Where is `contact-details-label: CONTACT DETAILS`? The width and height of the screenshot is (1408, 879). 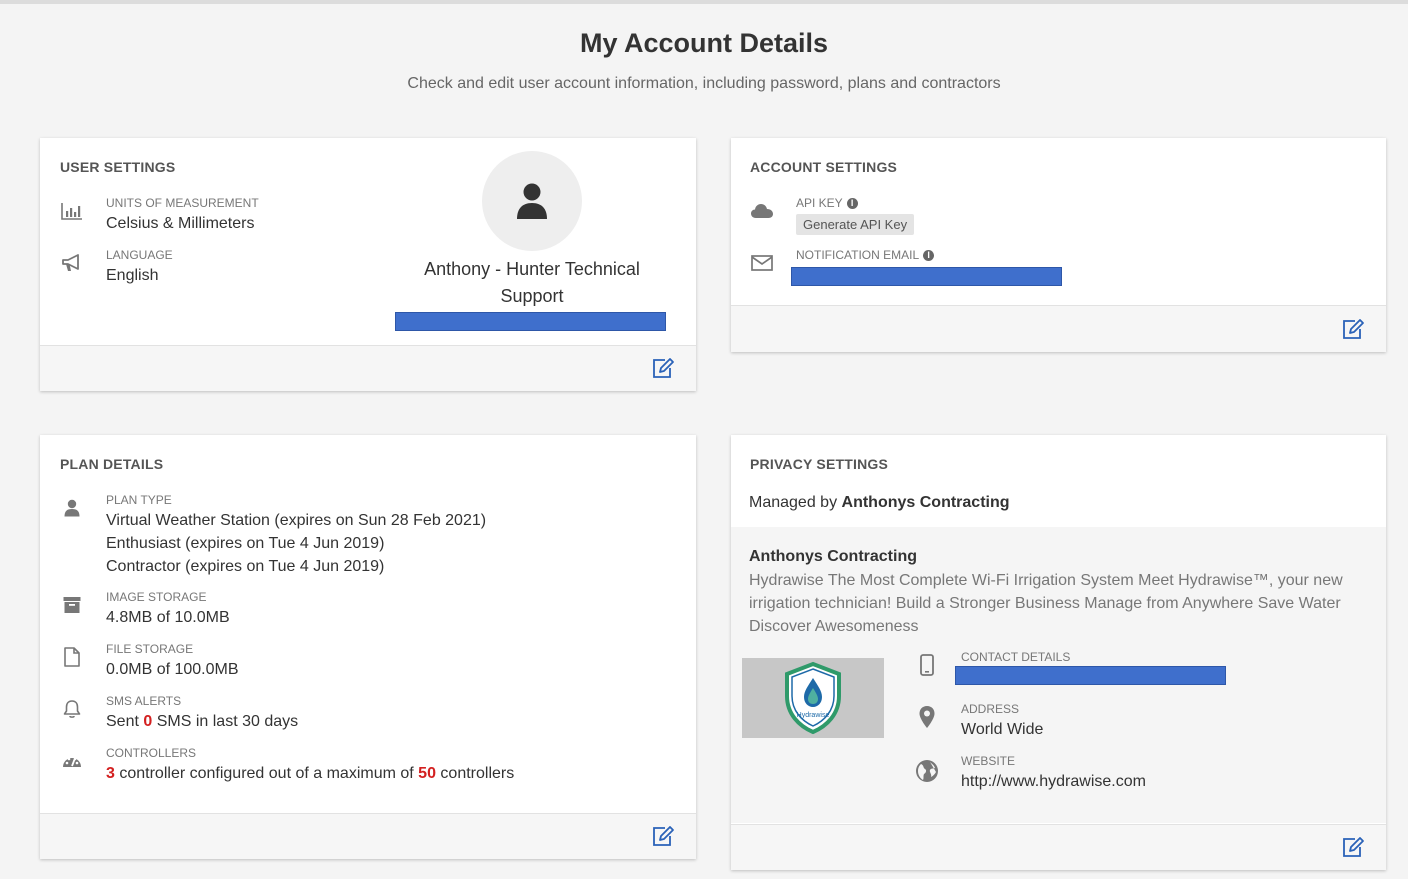
contact-details-label: CONTACT DETAILS is located at coordinates (1016, 657).